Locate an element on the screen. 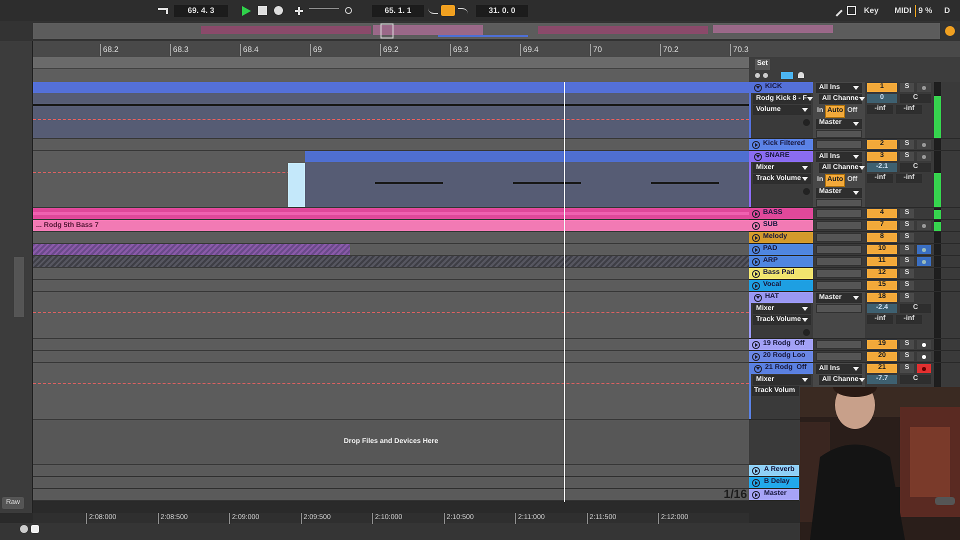  scrollbar is located at coordinates (19, 287).